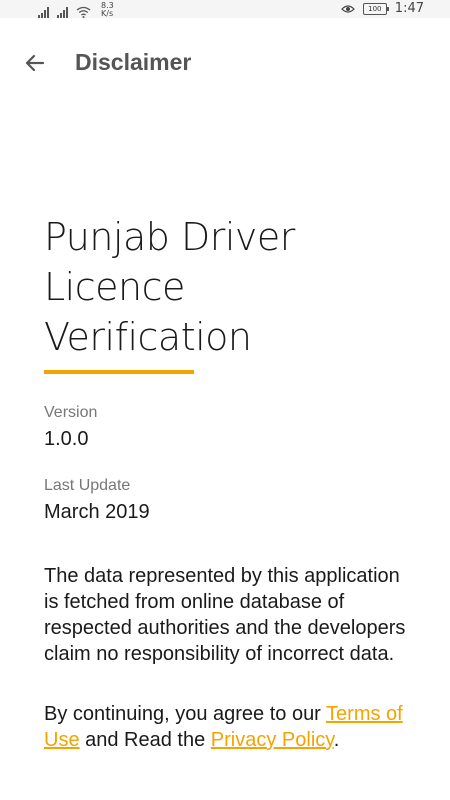 This screenshot has width=450, height=800. Describe the element at coordinates (114, 287) in the screenshot. I see `app-title-line: Licence` at that location.